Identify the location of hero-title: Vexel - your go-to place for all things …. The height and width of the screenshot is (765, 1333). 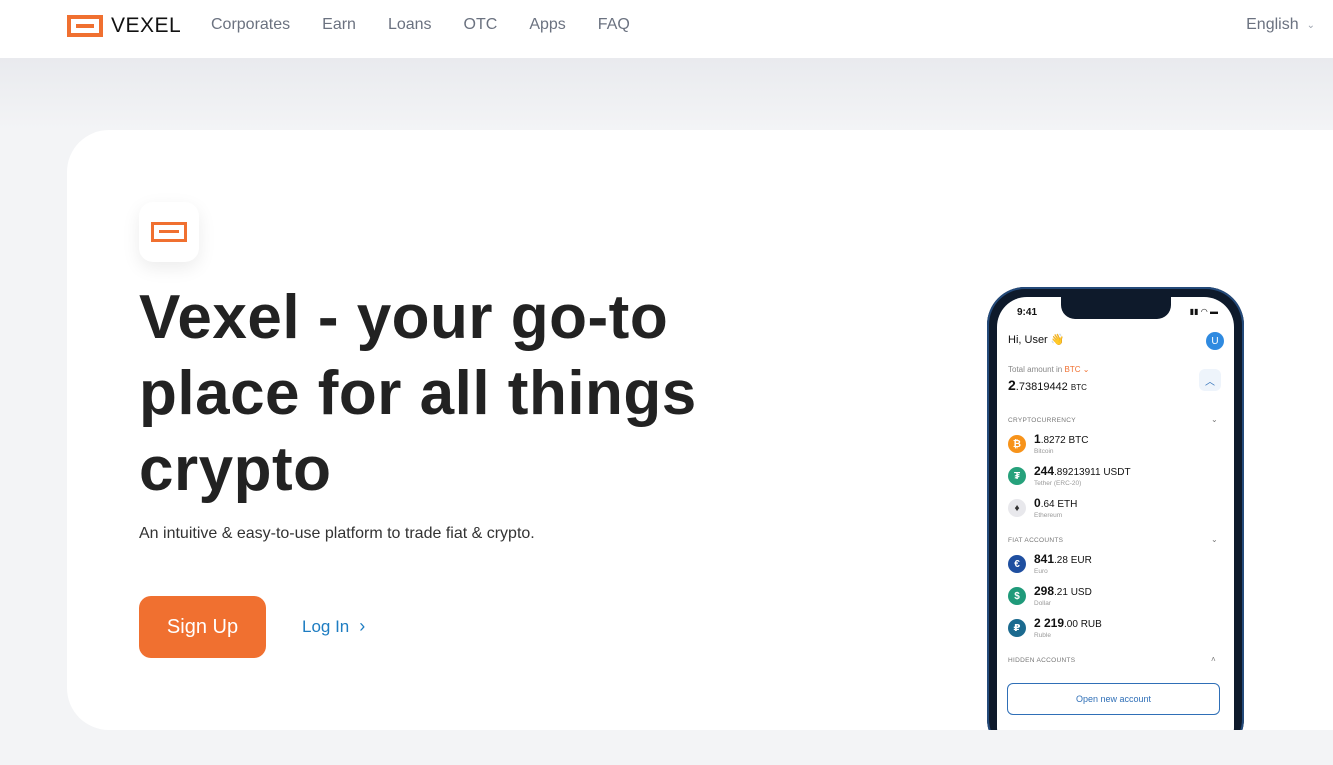
(418, 393).